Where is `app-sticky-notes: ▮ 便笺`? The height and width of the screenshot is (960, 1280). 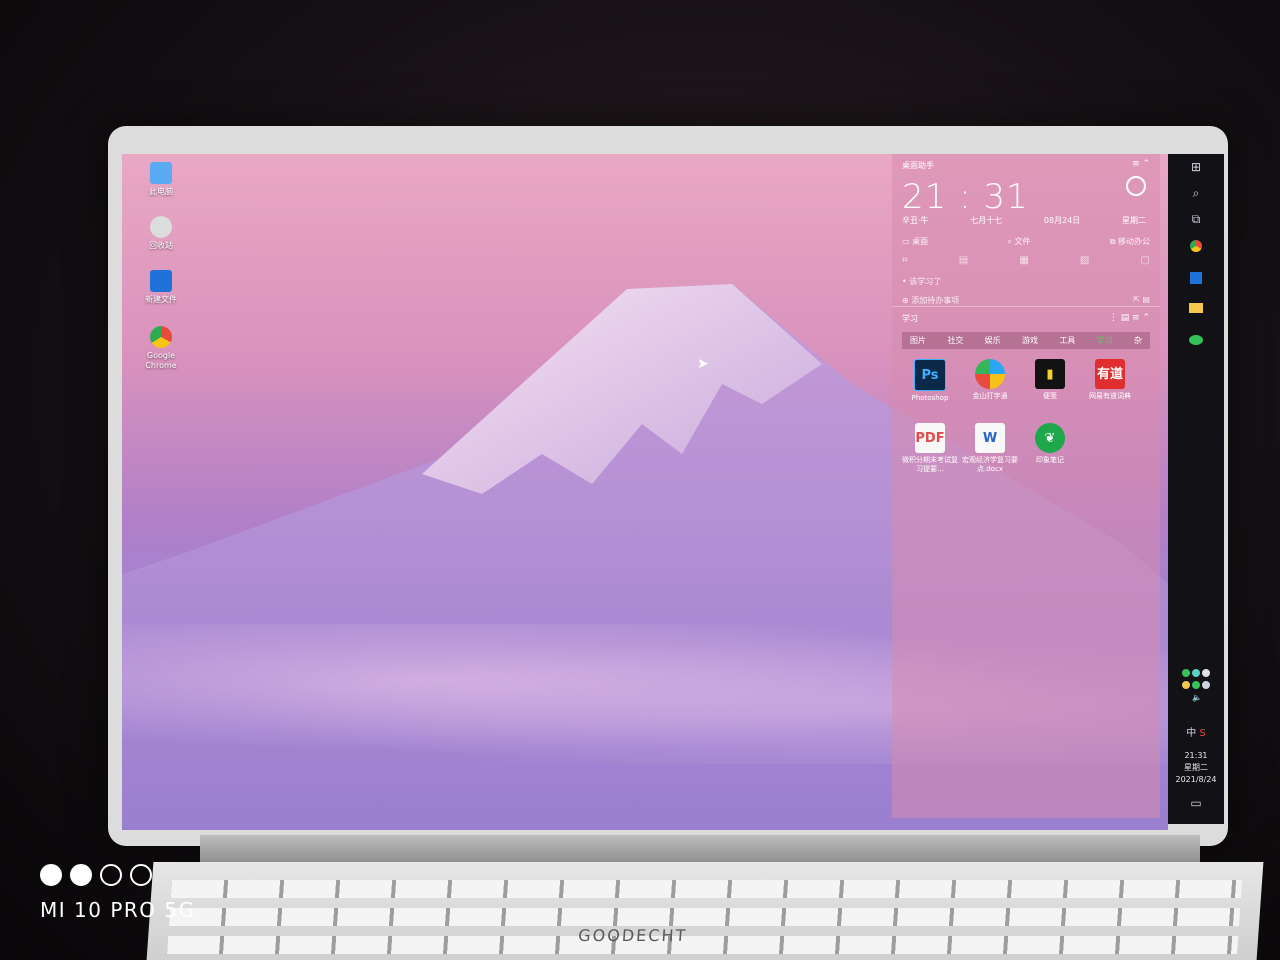
app-sticky-notes: ▮ 便笺 is located at coordinates (1050, 381).